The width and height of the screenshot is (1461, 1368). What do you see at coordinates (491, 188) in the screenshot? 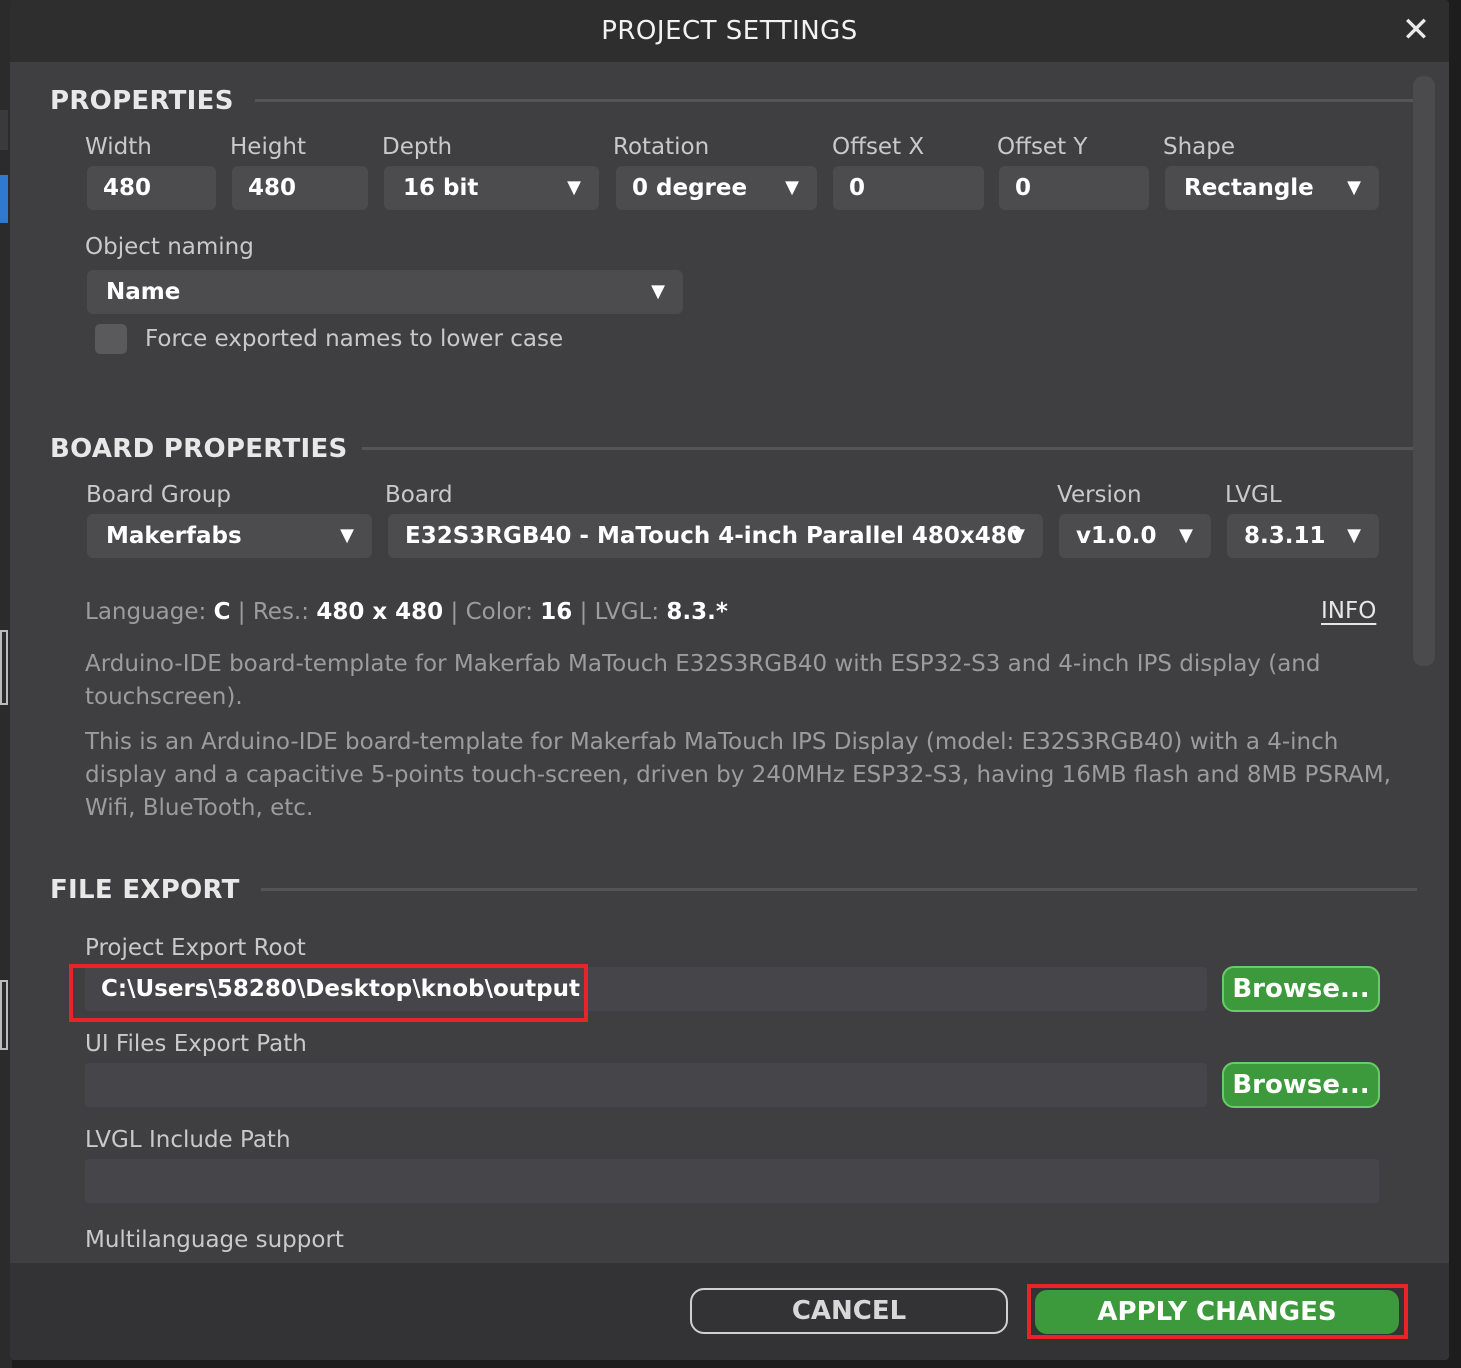
I see `depth-dropdown: 16 bit ▼` at bounding box center [491, 188].